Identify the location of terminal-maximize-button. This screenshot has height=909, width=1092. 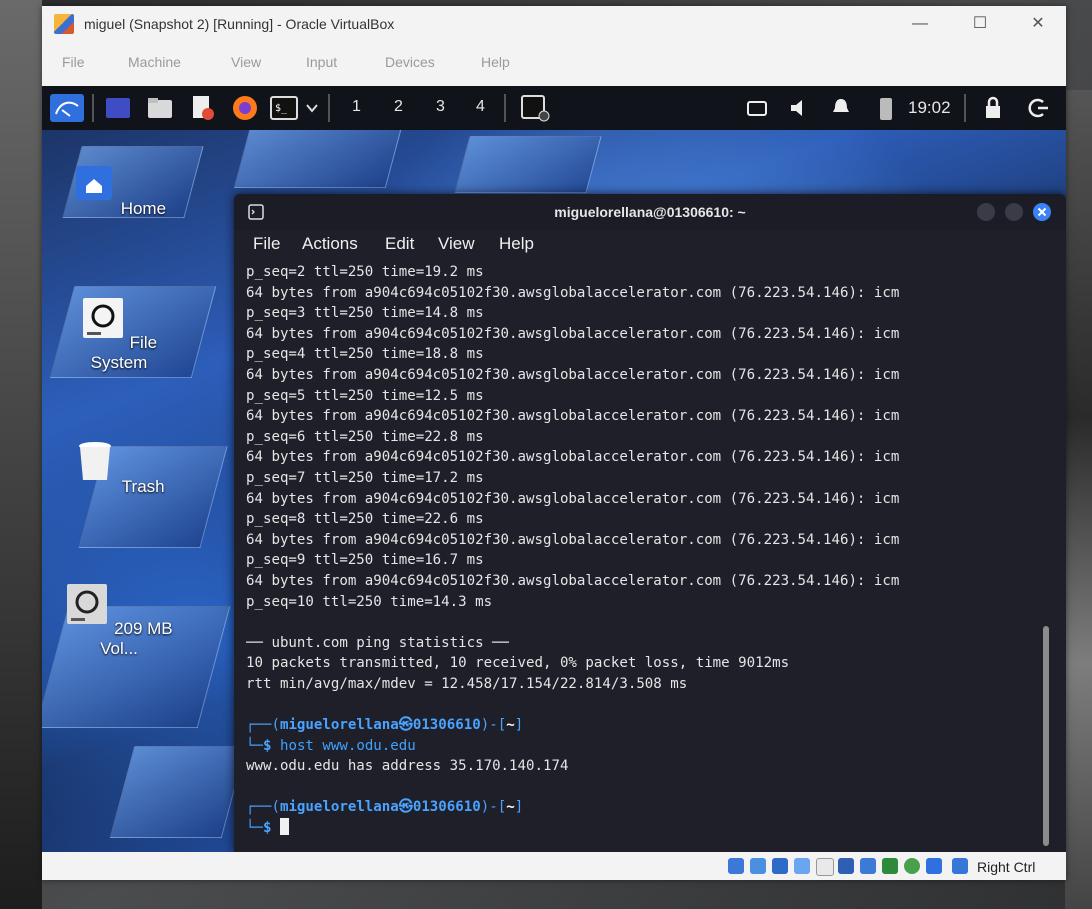
(1014, 212).